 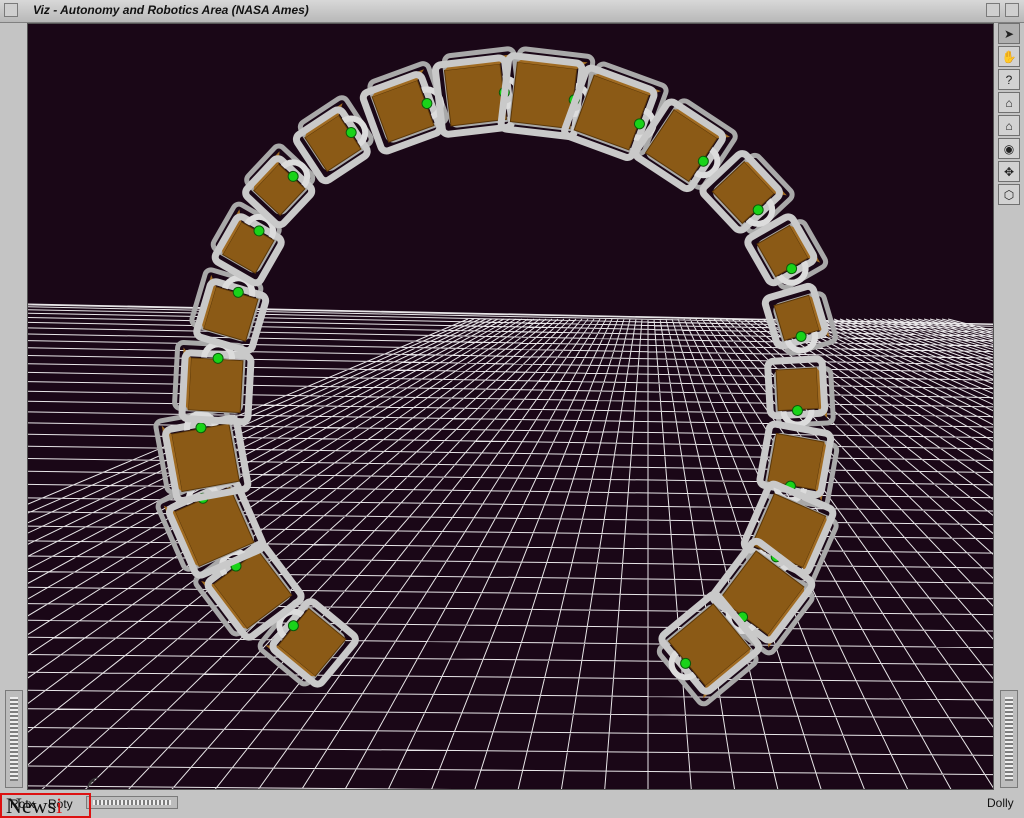 What do you see at coordinates (14, 739) in the screenshot?
I see `rotx-thumbwheel` at bounding box center [14, 739].